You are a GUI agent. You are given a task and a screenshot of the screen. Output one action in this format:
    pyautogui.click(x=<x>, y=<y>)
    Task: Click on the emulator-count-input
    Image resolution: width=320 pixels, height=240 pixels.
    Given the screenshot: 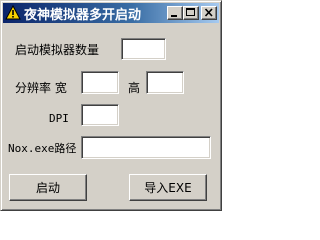 What is the action you would take?
    pyautogui.click(x=143, y=49)
    